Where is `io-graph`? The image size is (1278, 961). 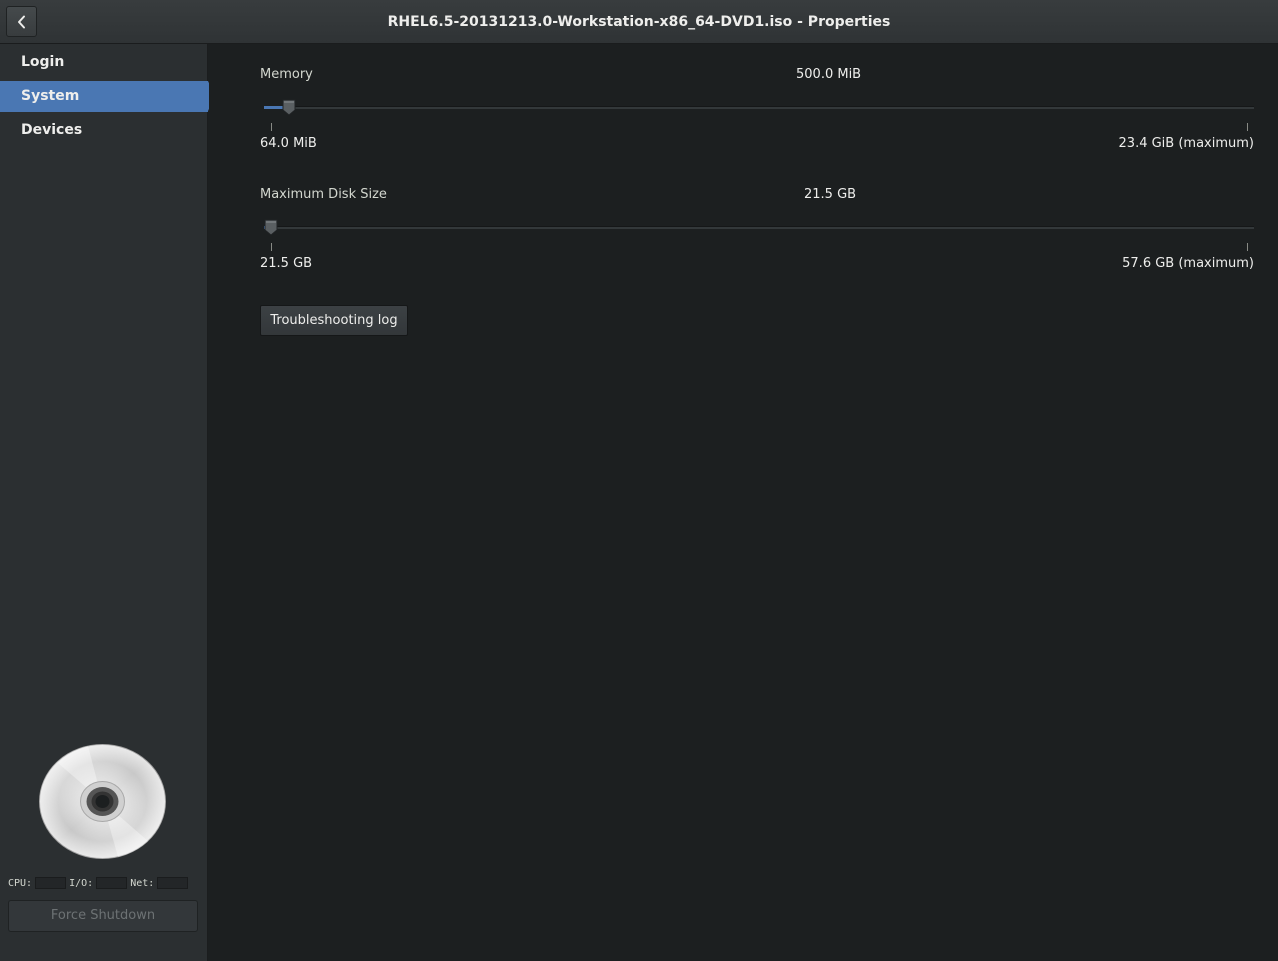
io-graph is located at coordinates (112, 883).